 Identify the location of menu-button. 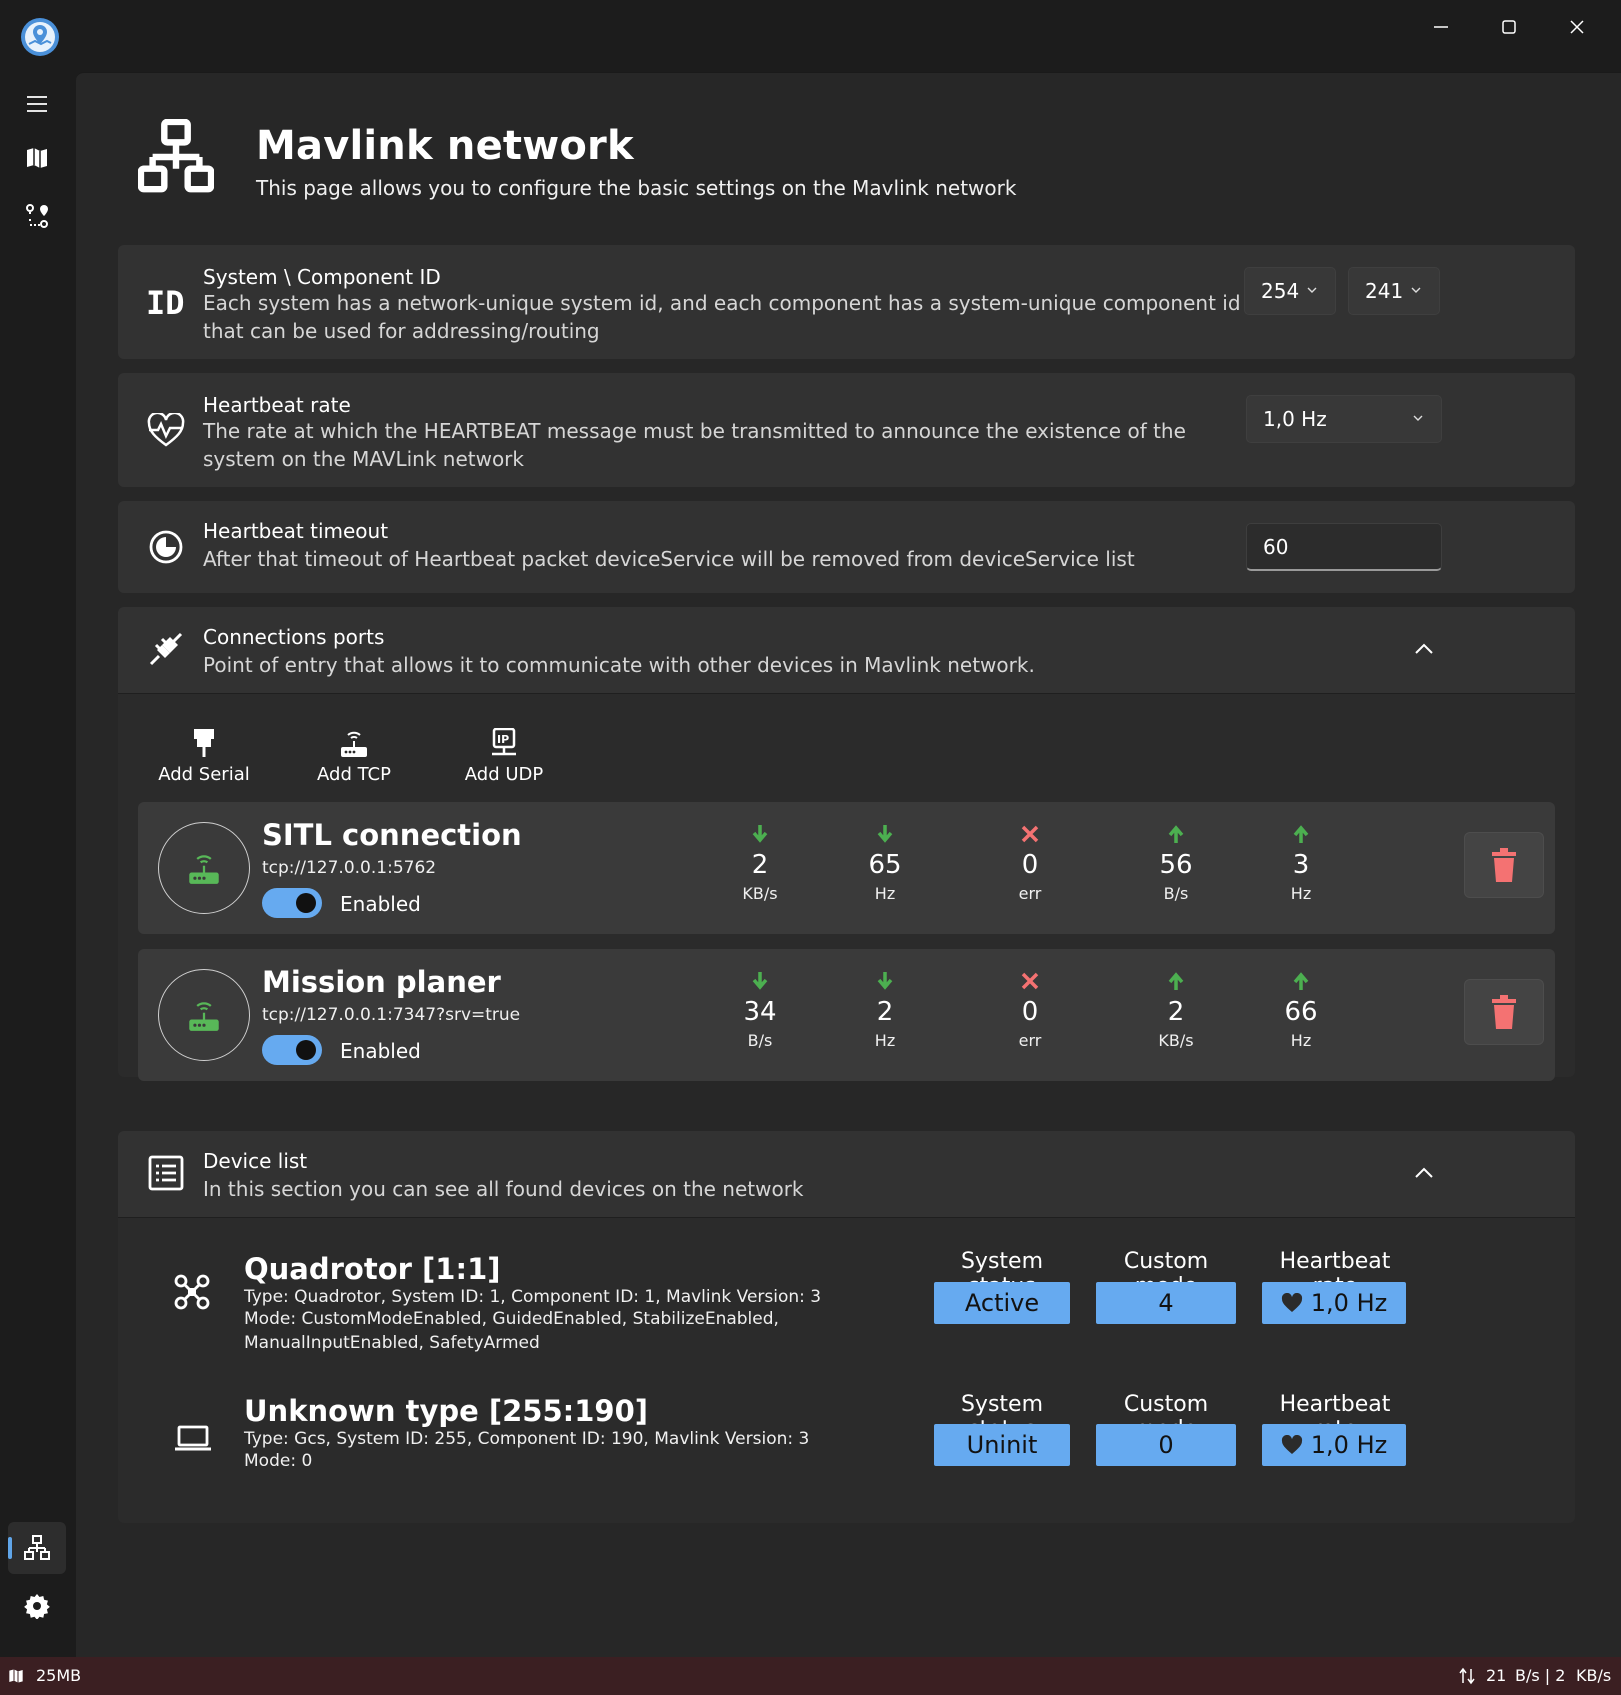
(37, 104).